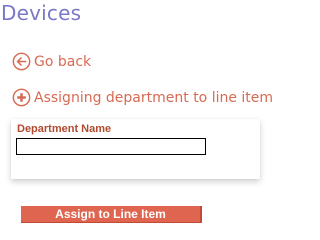  Describe the element at coordinates (111, 214) in the screenshot. I see `assign-to-line-item-button: Assign to Line Item` at that location.